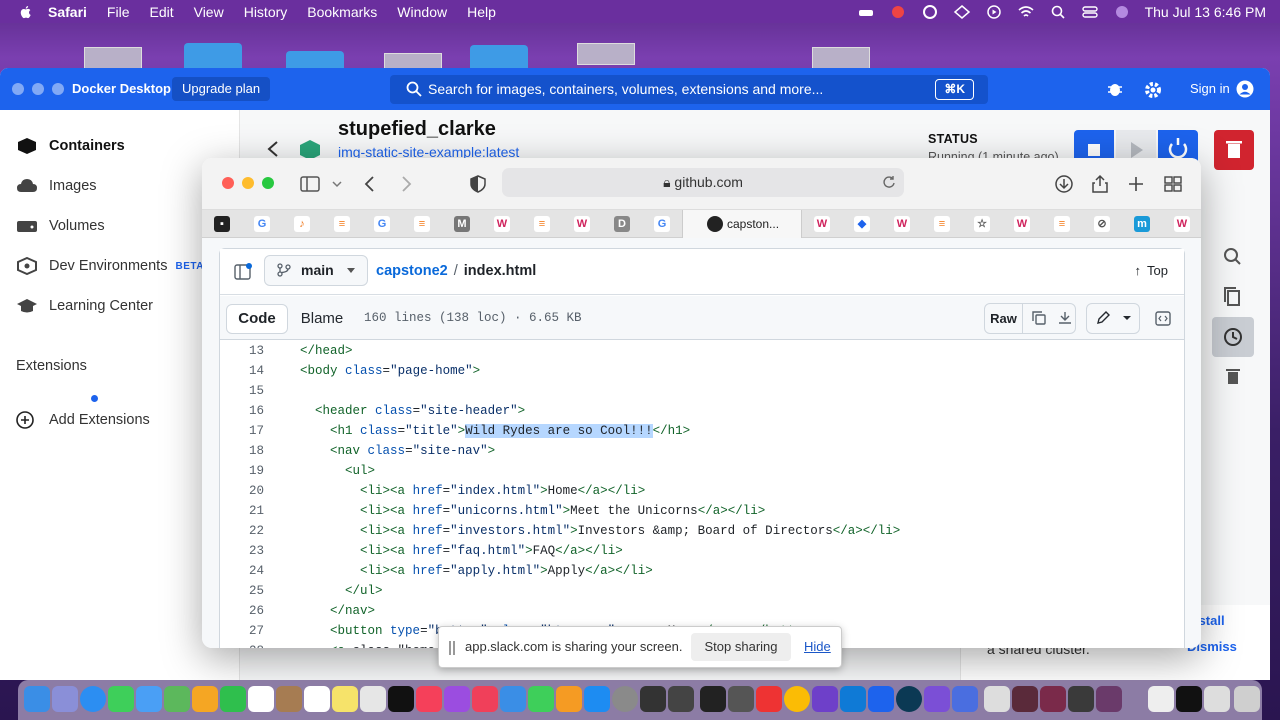  What do you see at coordinates (962, 11) in the screenshot?
I see `vpn-icon` at bounding box center [962, 11].